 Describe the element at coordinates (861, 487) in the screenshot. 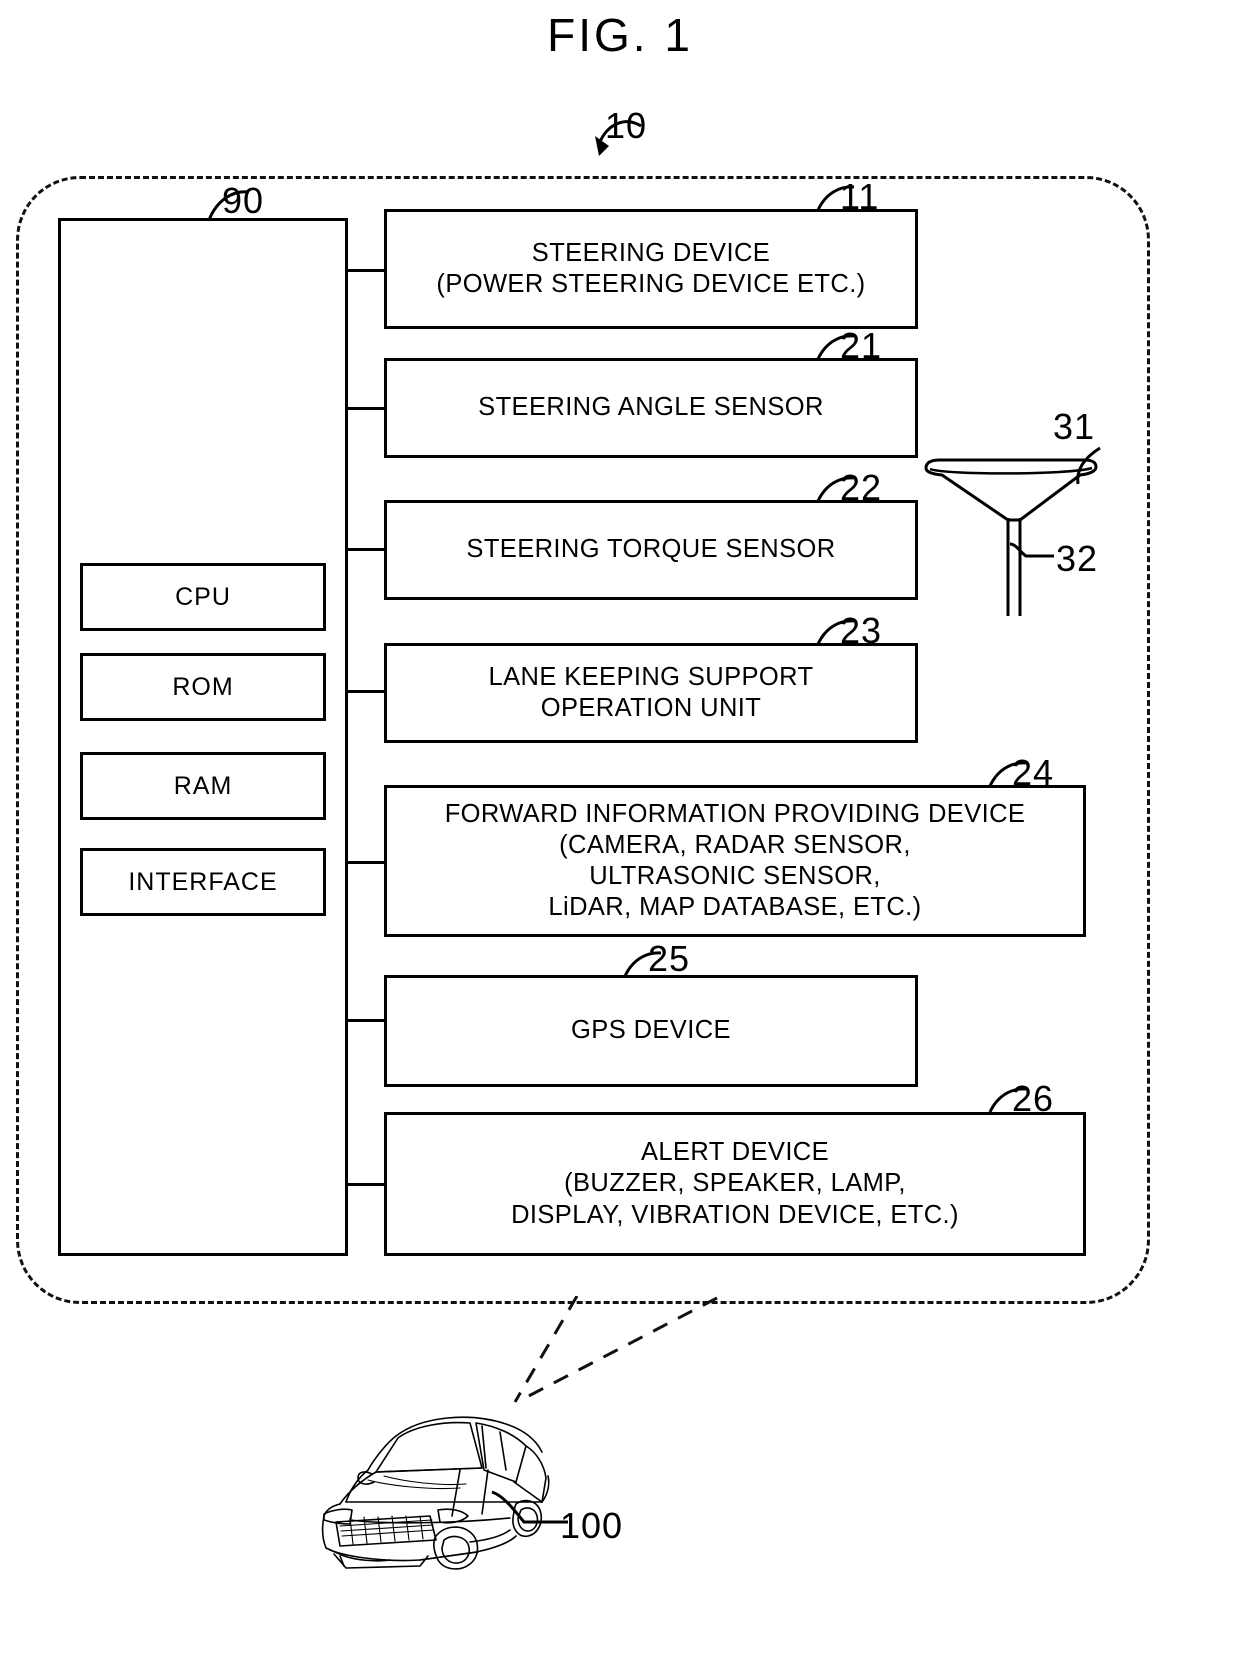

I see `device-reference-number: 22` at that location.